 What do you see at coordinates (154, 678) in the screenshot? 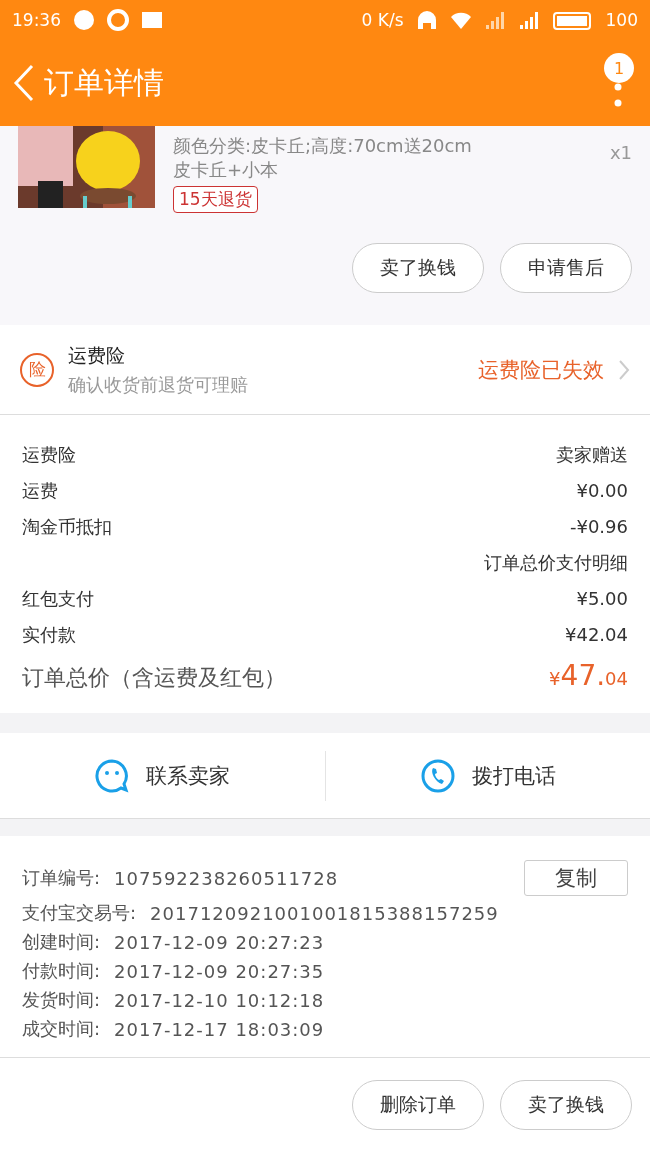
I see `total-label: 订单总价（含运费及红包）` at bounding box center [154, 678].